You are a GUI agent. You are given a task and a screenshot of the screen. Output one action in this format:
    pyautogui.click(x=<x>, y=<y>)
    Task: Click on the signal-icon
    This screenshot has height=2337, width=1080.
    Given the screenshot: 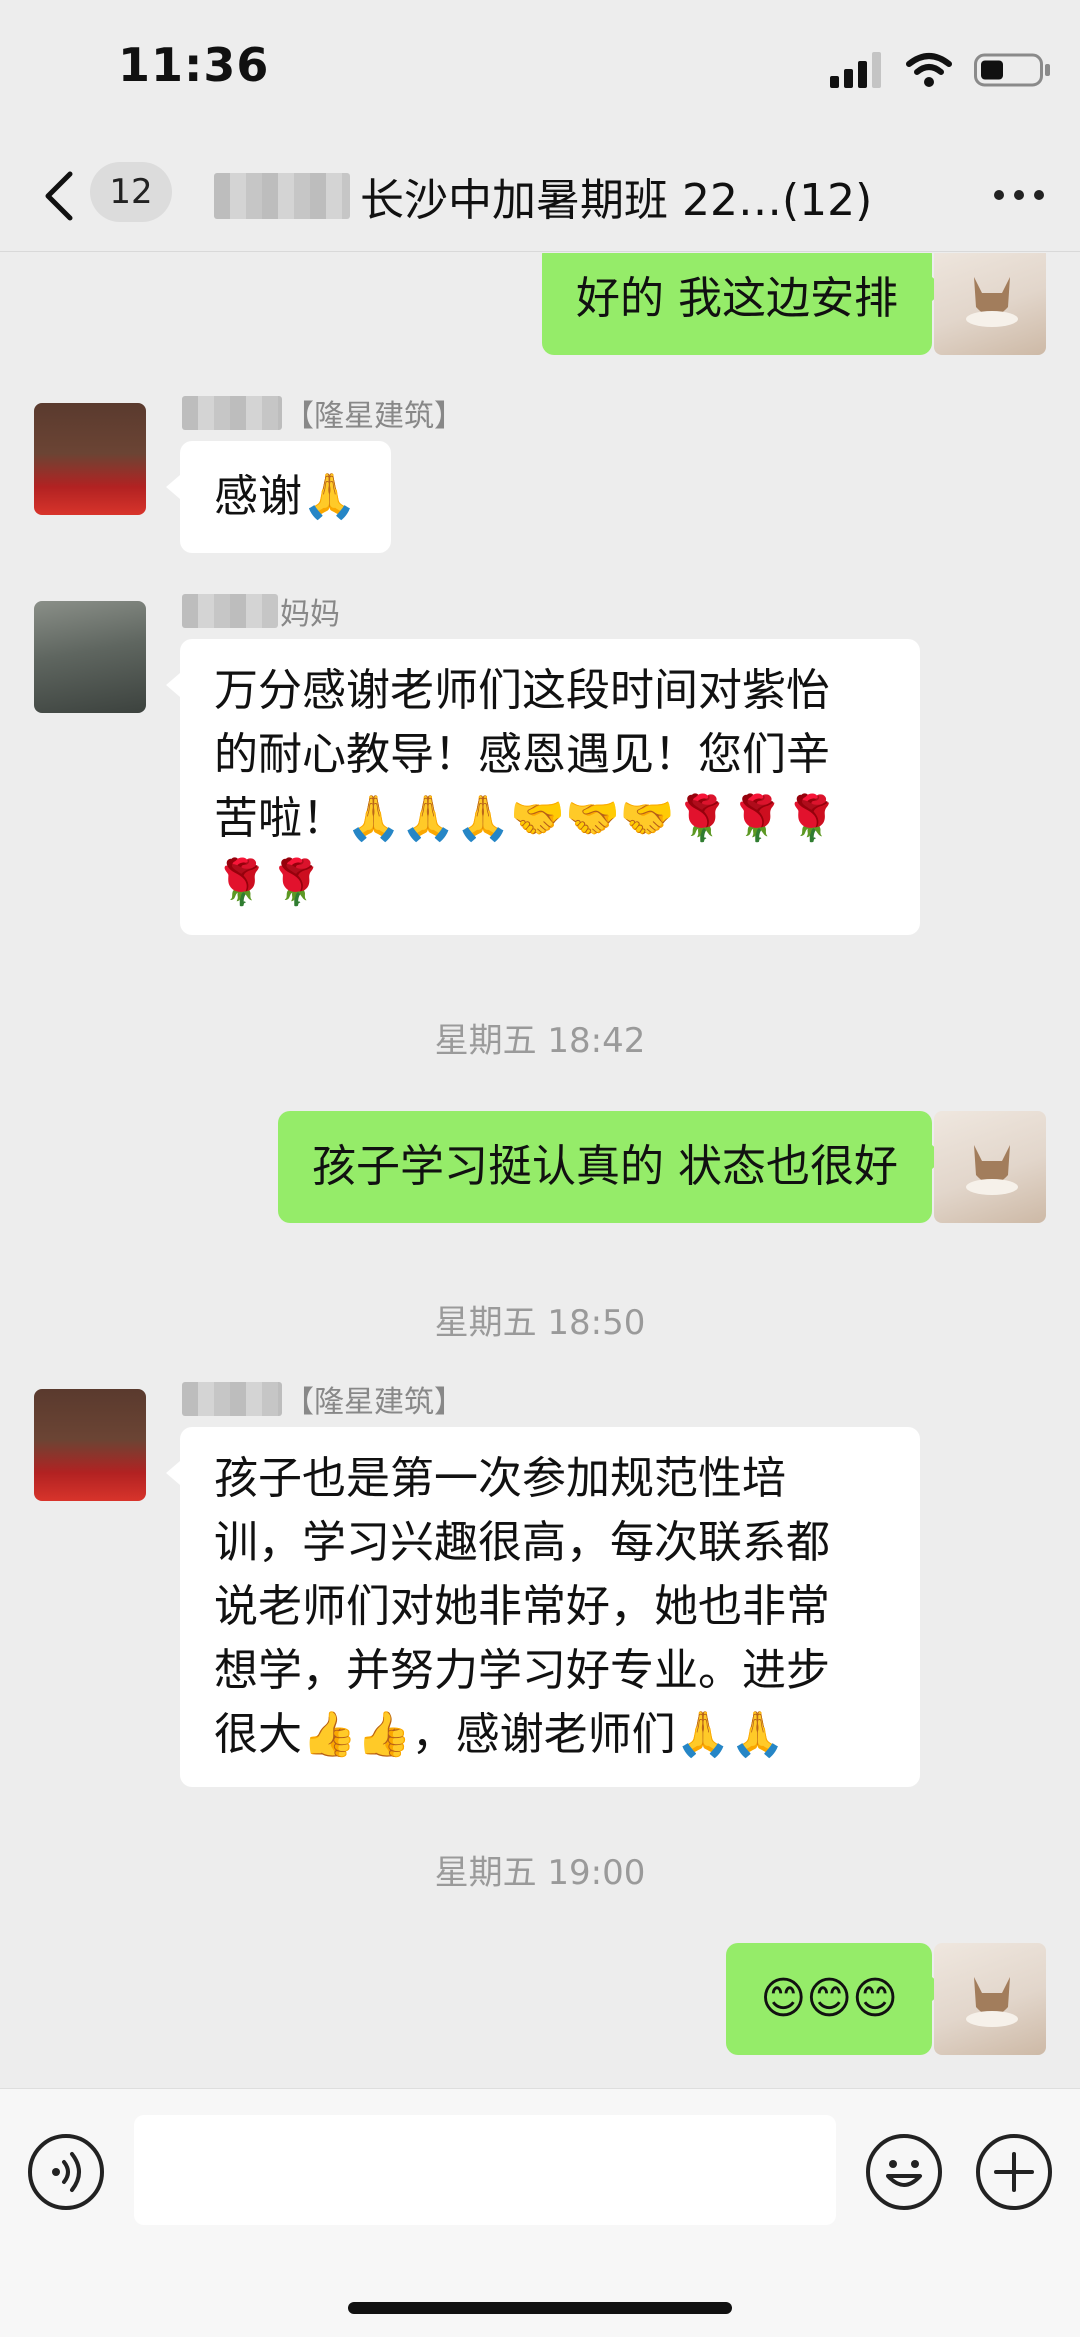 What is the action you would take?
    pyautogui.click(x=855, y=70)
    